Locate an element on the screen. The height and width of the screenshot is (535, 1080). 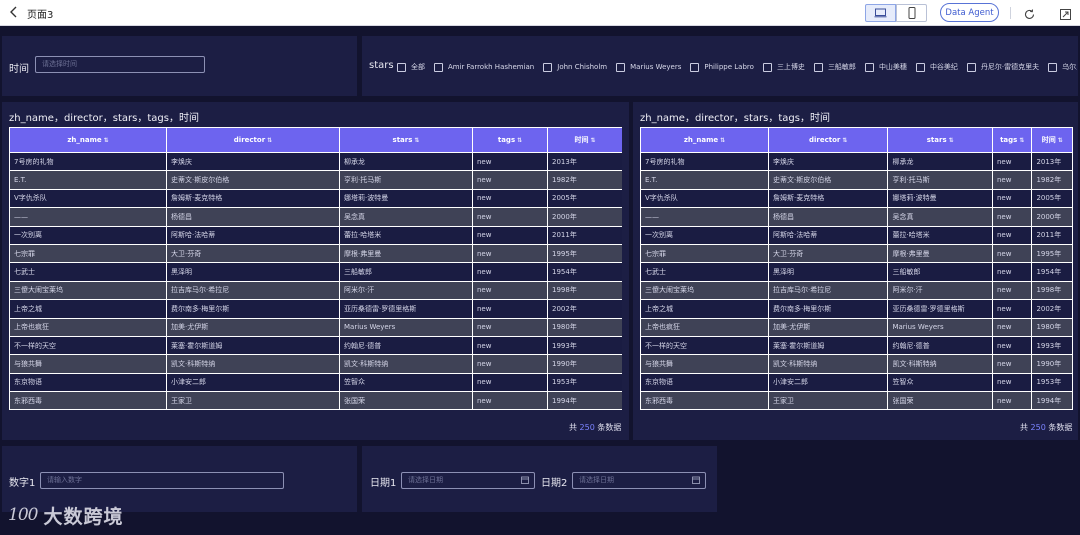
table-cell: 东邪西毒 is located at coordinates (704, 401).